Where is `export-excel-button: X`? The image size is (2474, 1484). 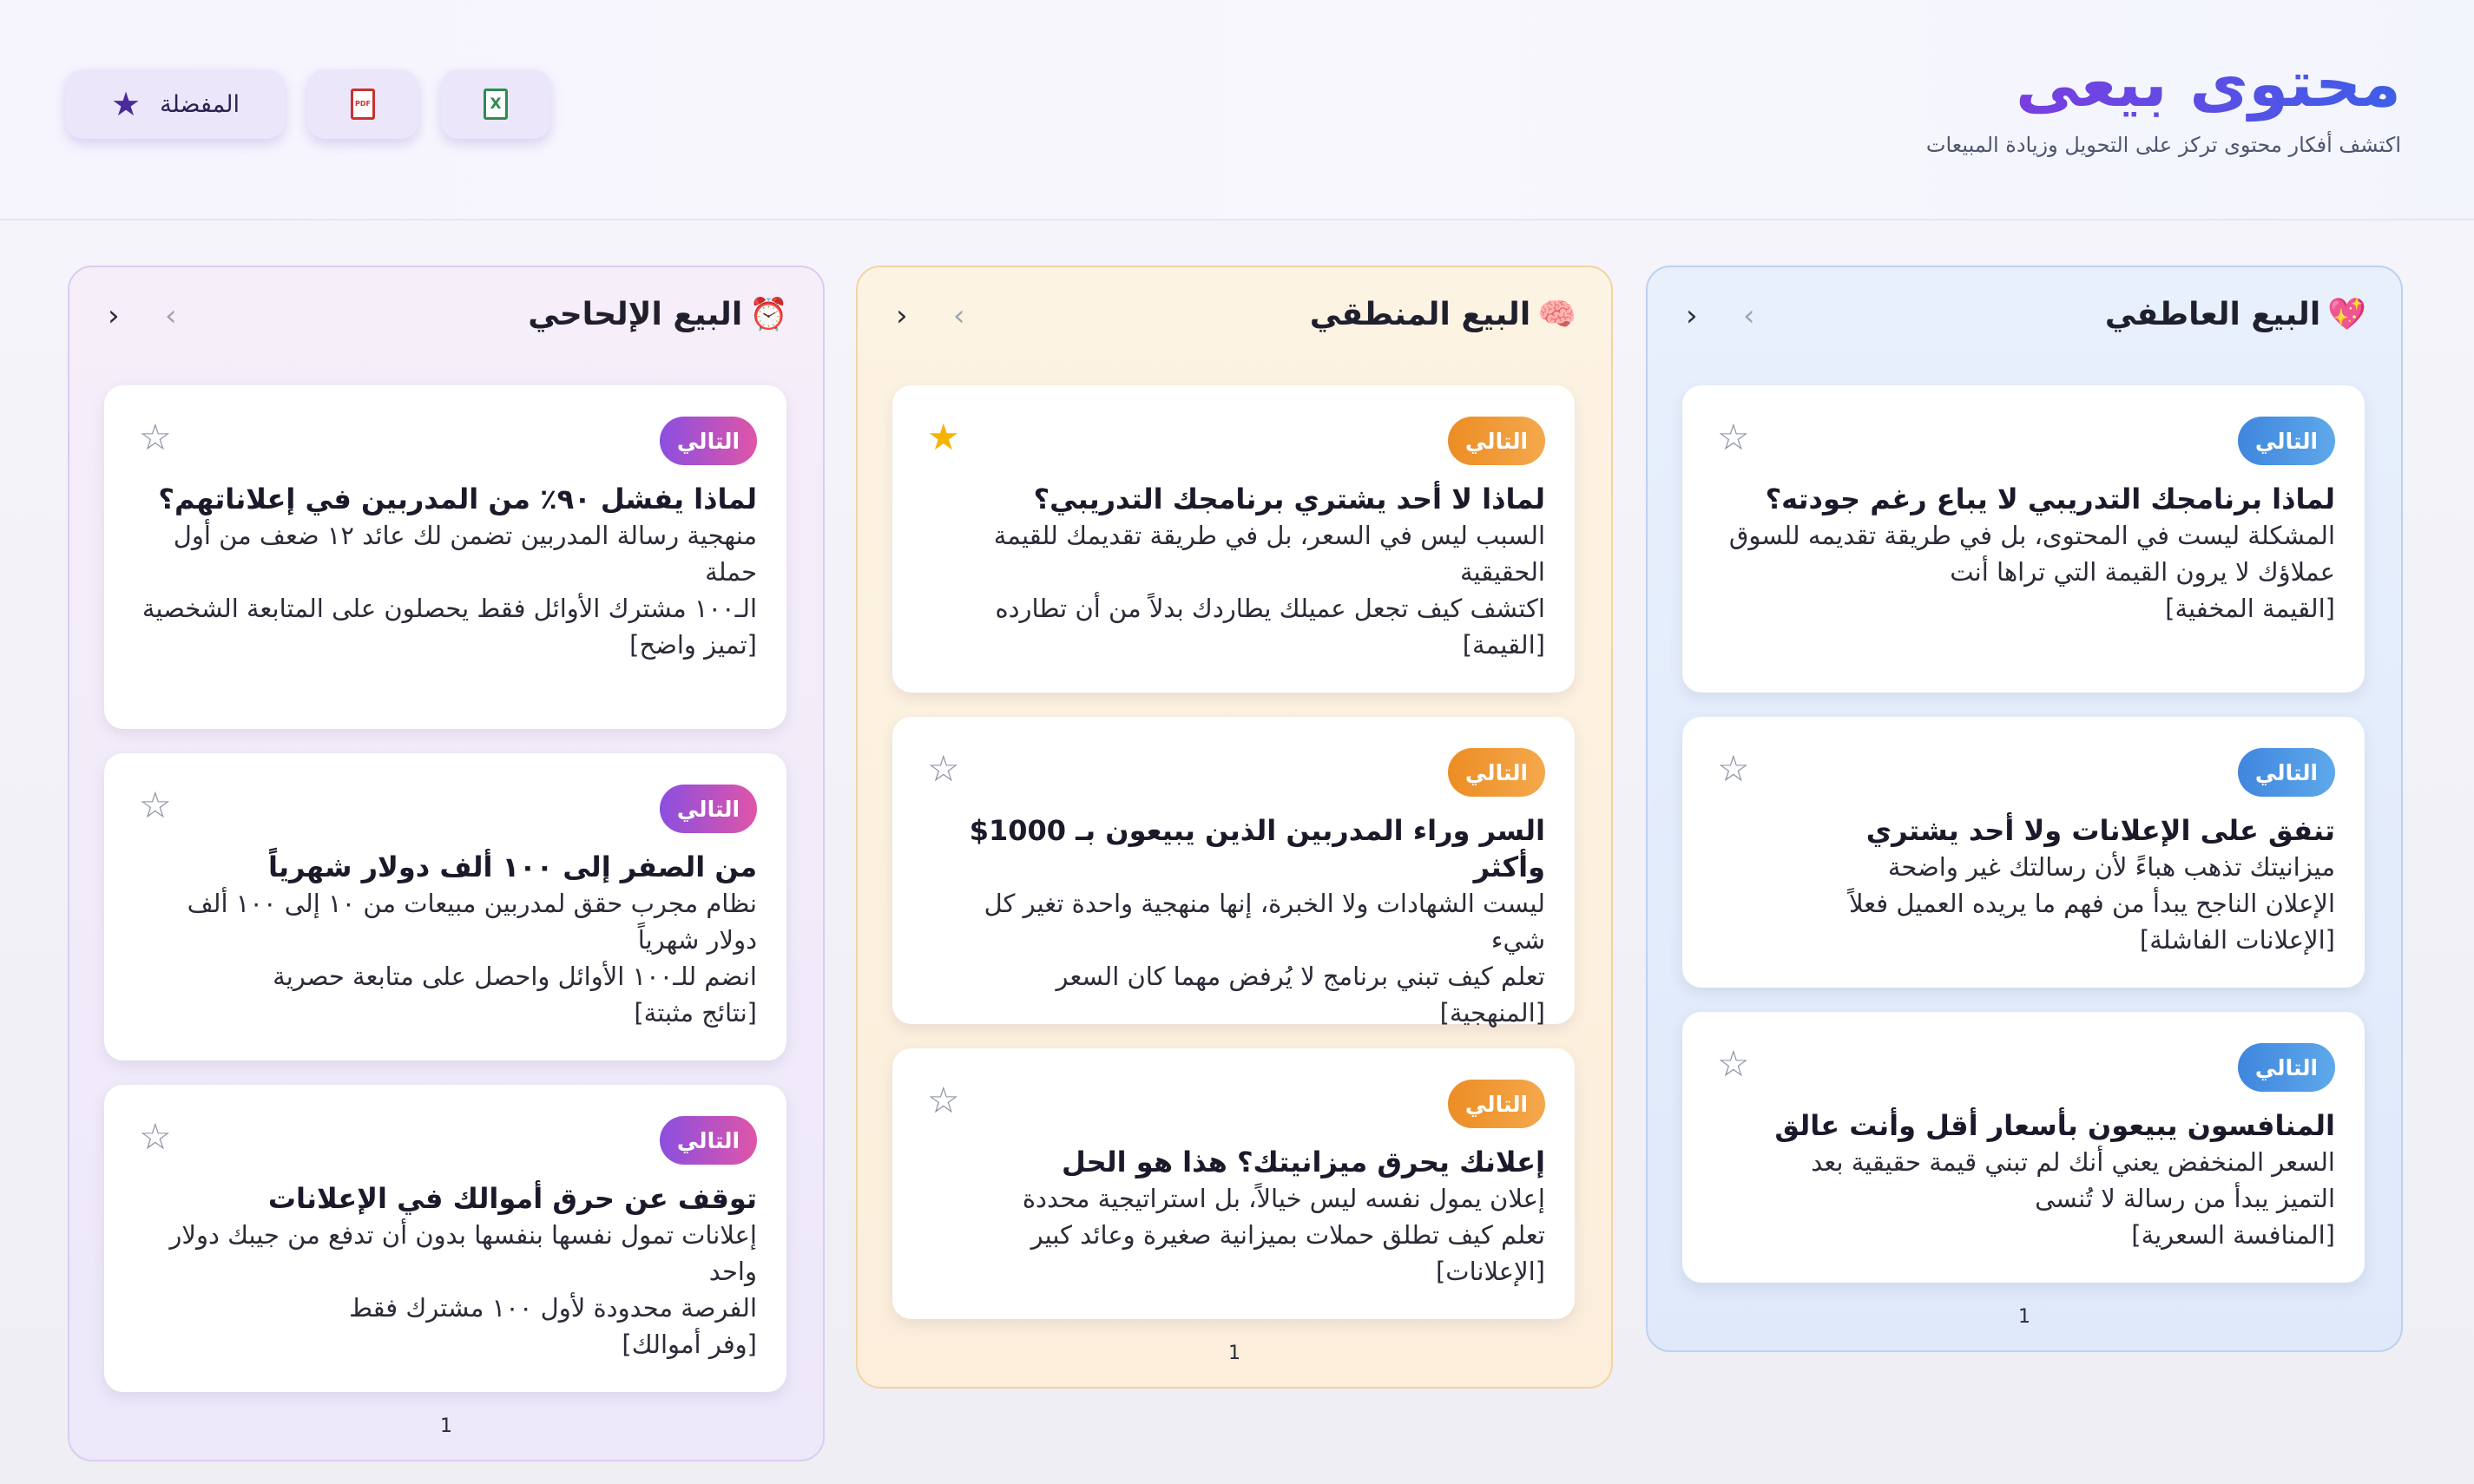
export-excel-button: X is located at coordinates (495, 104).